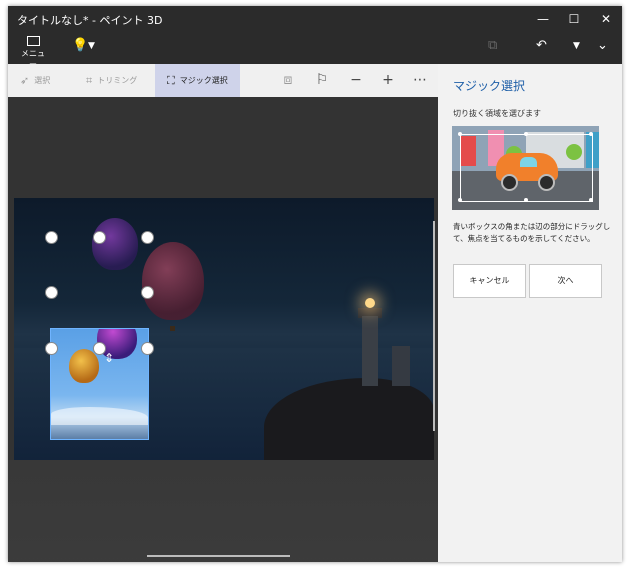 The image size is (629, 571). What do you see at coordinates (109, 358) in the screenshot?
I see `resize-cursor-icon: ⇕` at bounding box center [109, 358].